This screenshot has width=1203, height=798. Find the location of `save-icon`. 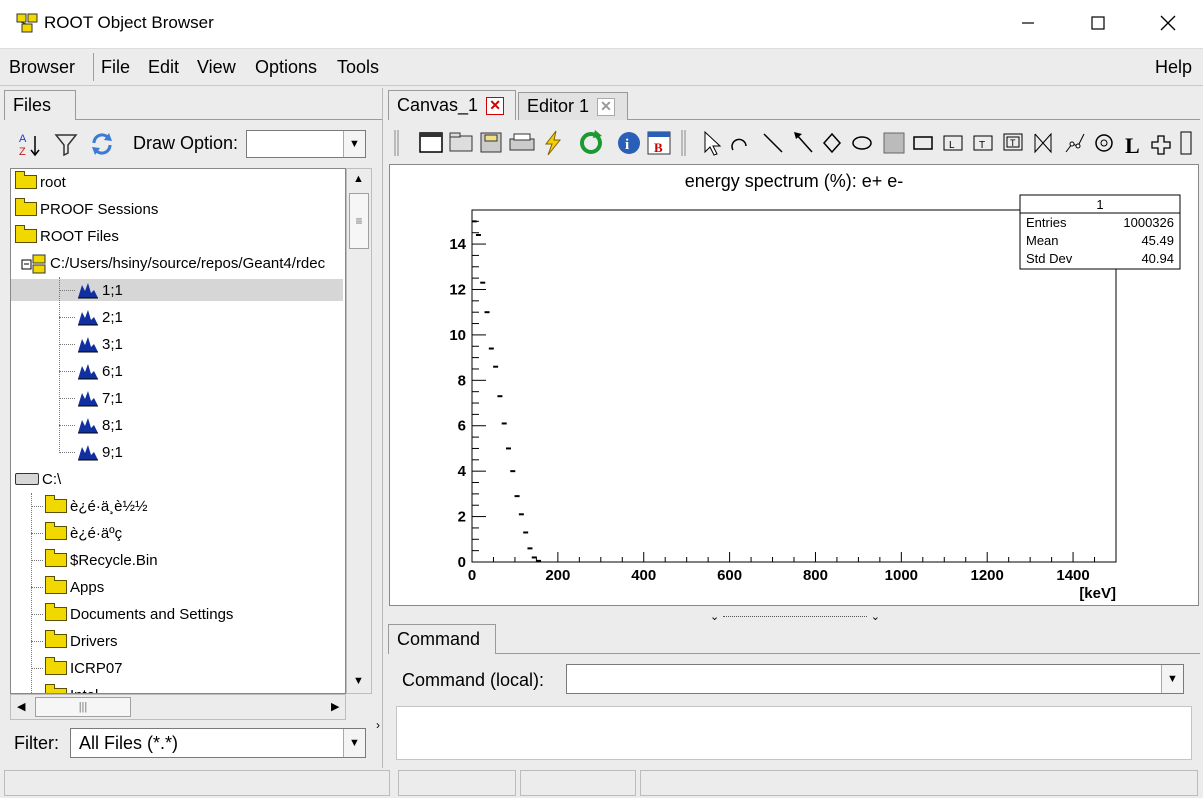

save-icon is located at coordinates (491, 142).